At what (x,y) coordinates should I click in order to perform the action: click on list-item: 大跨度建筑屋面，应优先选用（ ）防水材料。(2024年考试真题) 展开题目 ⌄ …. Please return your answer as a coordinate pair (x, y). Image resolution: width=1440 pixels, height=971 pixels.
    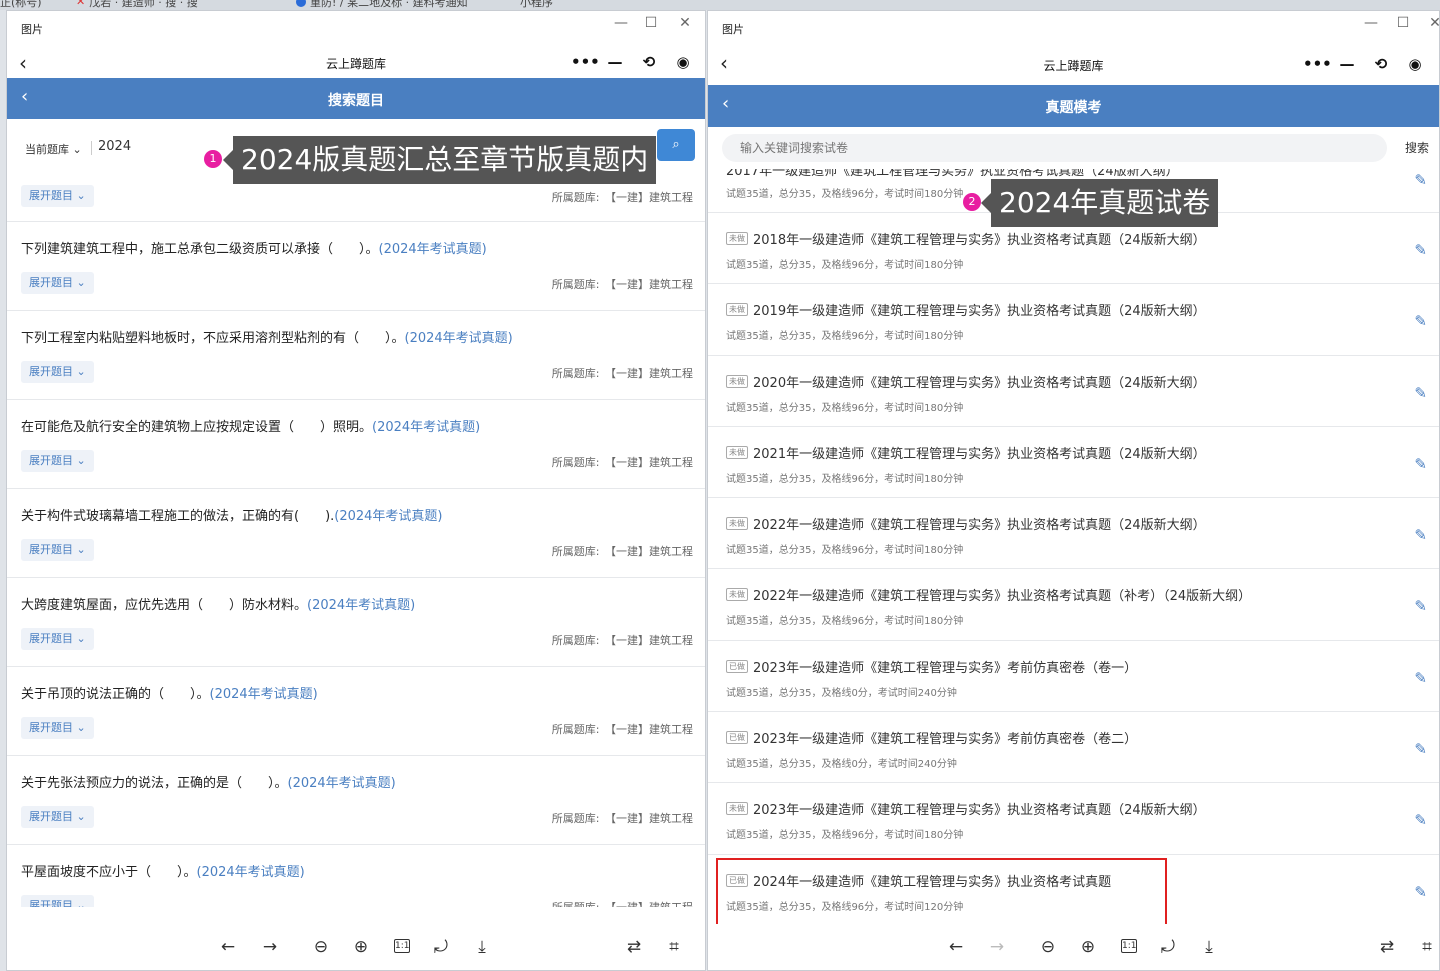
    Looking at the image, I should click on (356, 622).